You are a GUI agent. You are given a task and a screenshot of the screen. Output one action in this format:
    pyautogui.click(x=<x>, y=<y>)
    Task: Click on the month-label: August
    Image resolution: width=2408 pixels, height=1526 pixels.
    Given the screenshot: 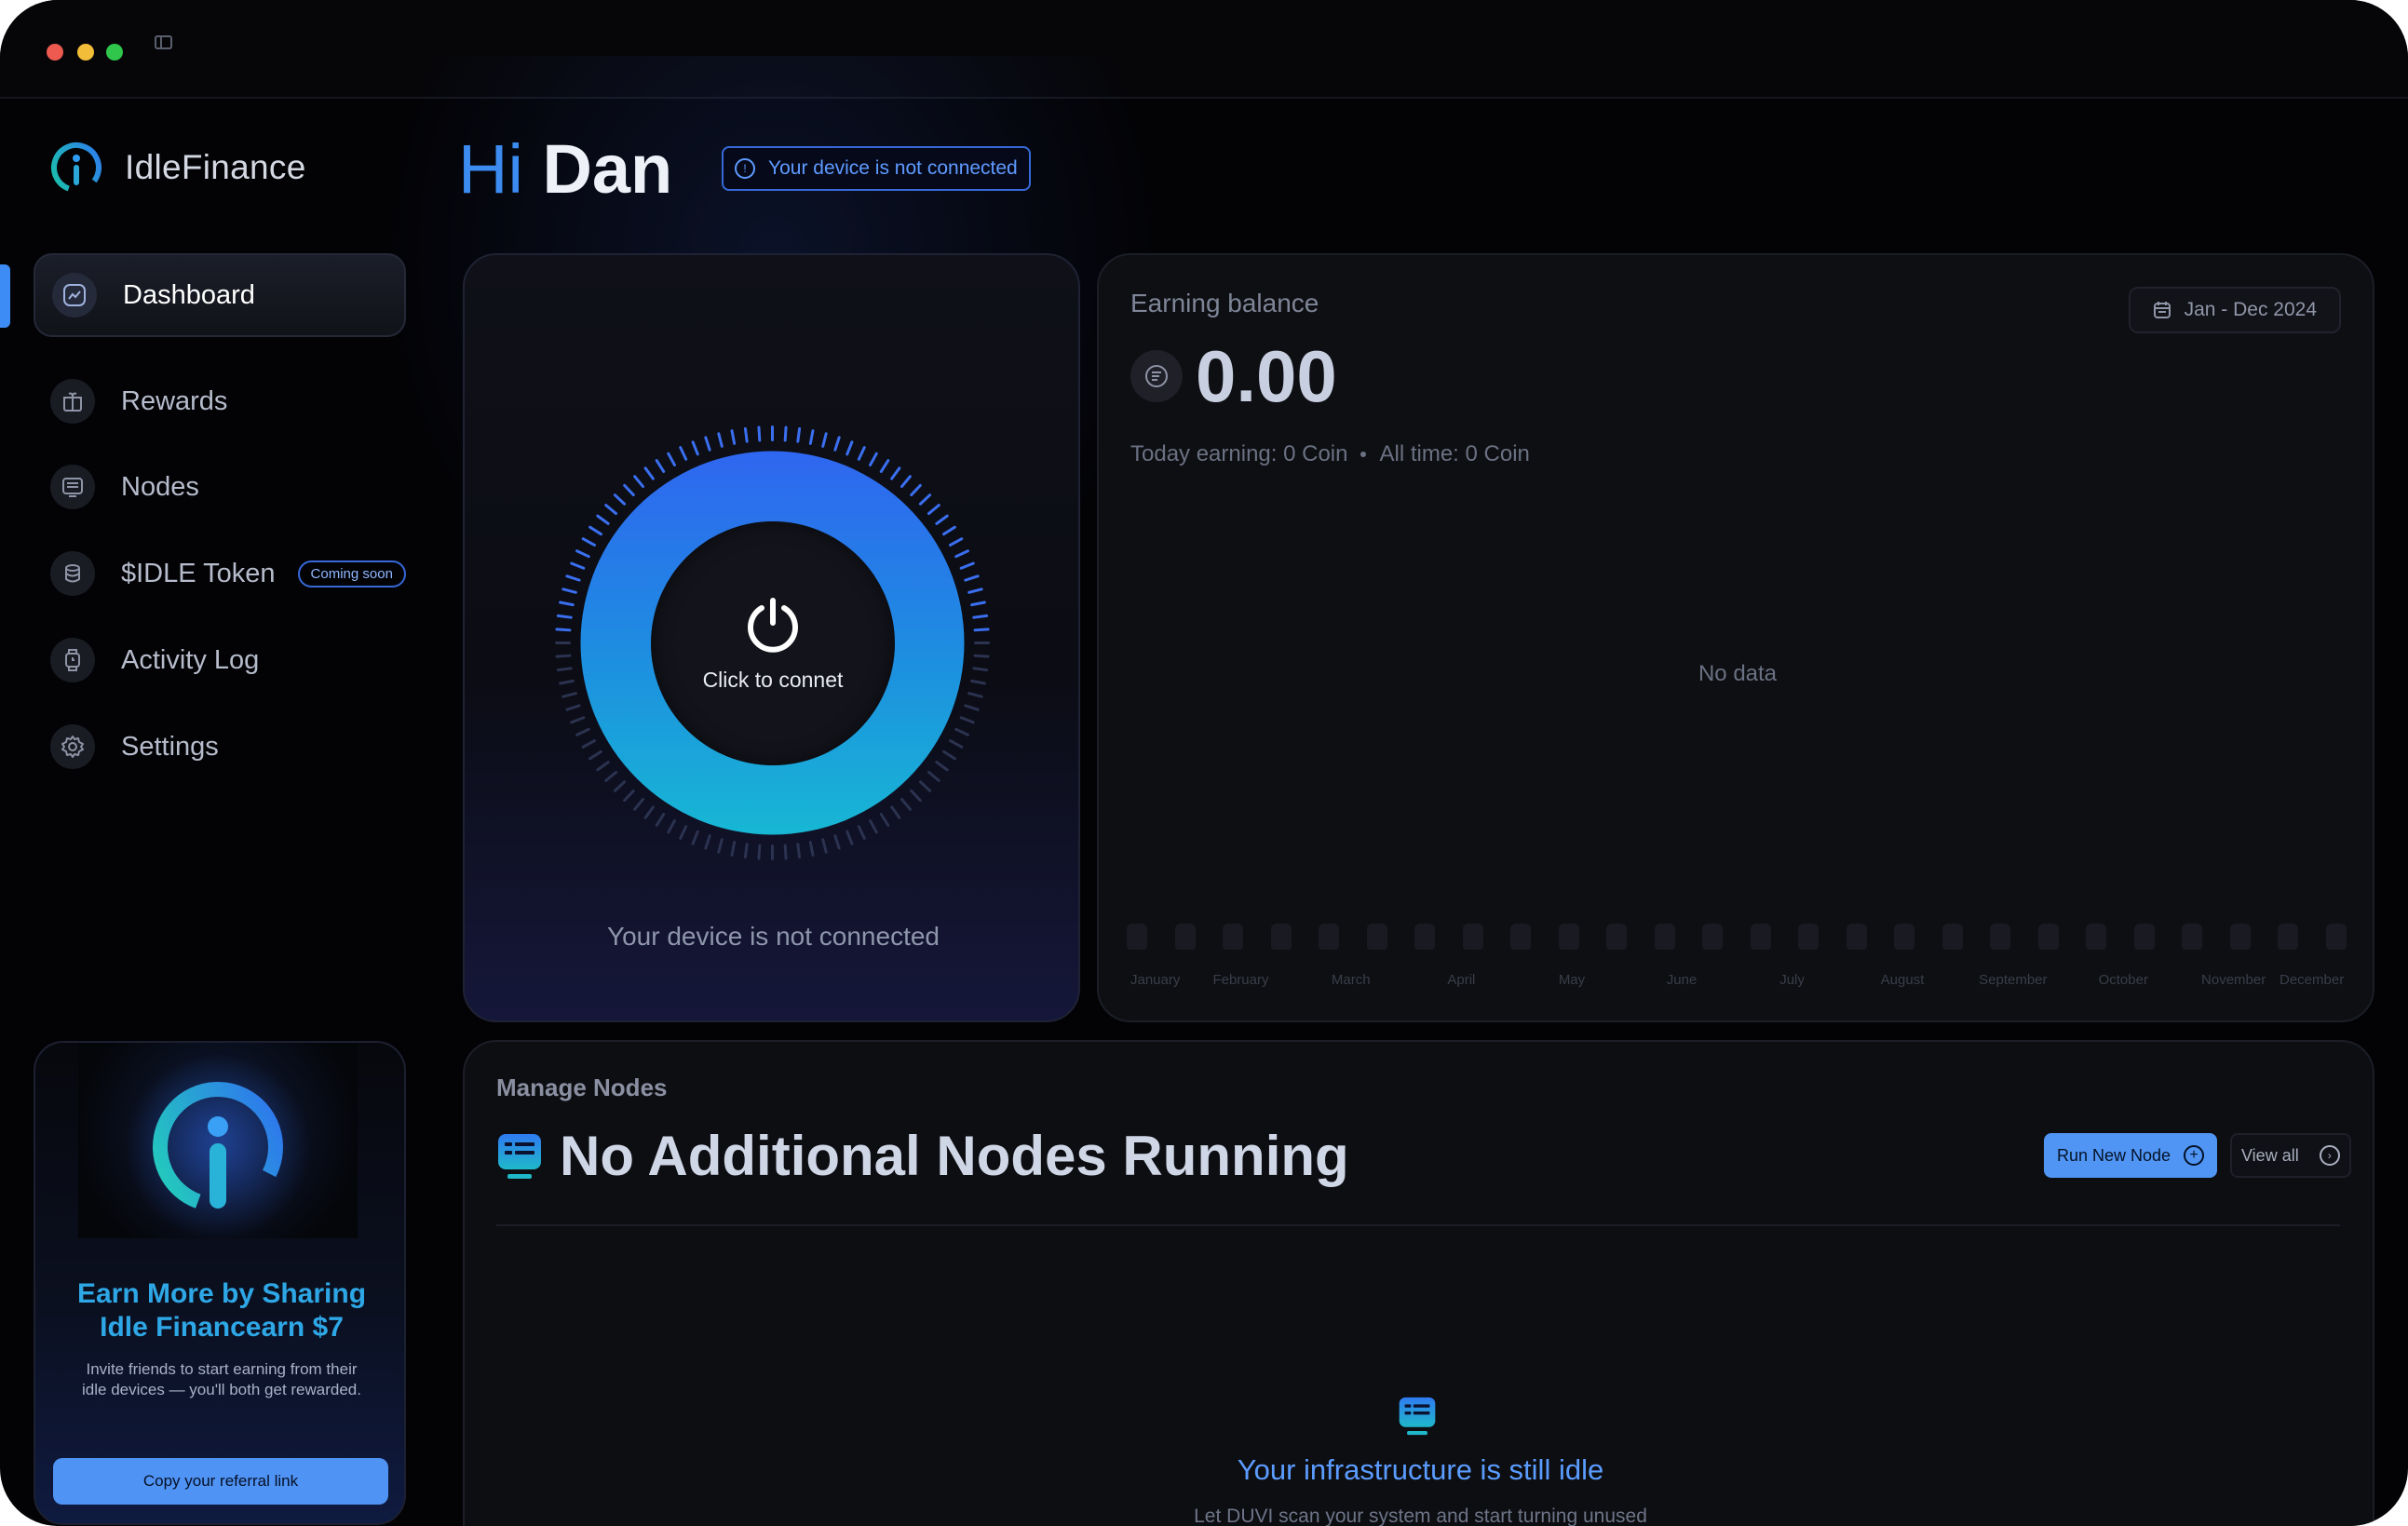 What is the action you would take?
    pyautogui.click(x=1902, y=980)
    